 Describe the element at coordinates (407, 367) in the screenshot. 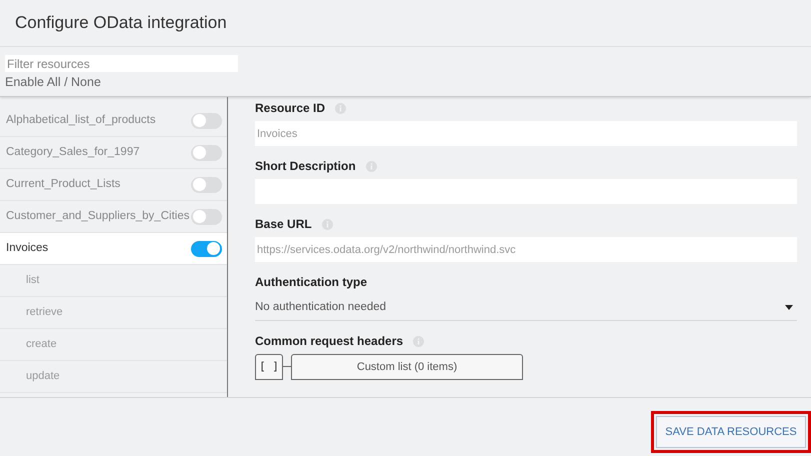

I see `custom-list-button: Custom list (0 items)` at that location.